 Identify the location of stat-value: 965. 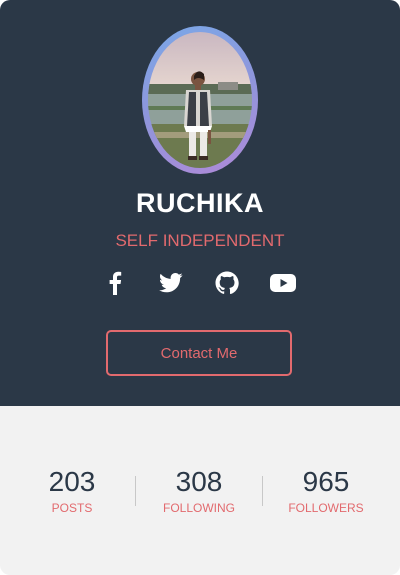
(326, 481).